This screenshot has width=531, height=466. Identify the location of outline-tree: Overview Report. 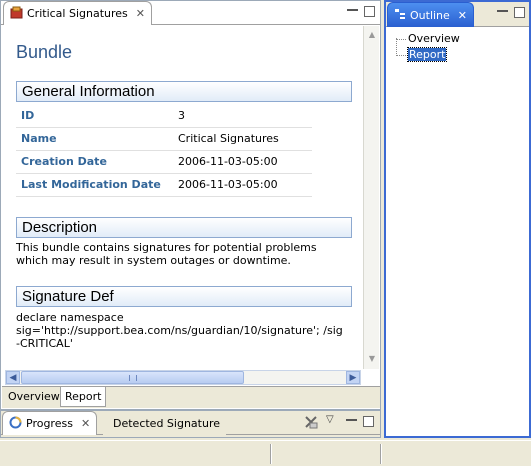
(427, 48).